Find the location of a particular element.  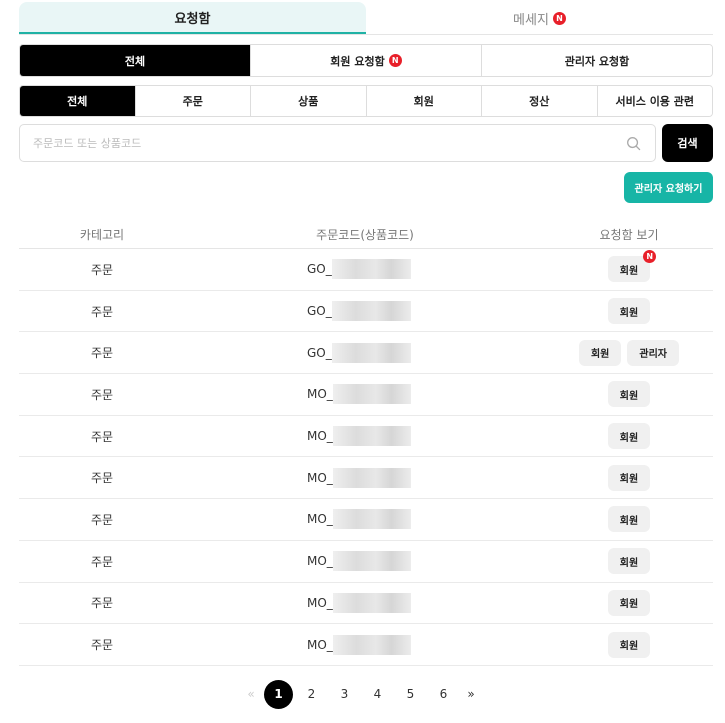

filter-all-label: 전체 is located at coordinates (135, 61).